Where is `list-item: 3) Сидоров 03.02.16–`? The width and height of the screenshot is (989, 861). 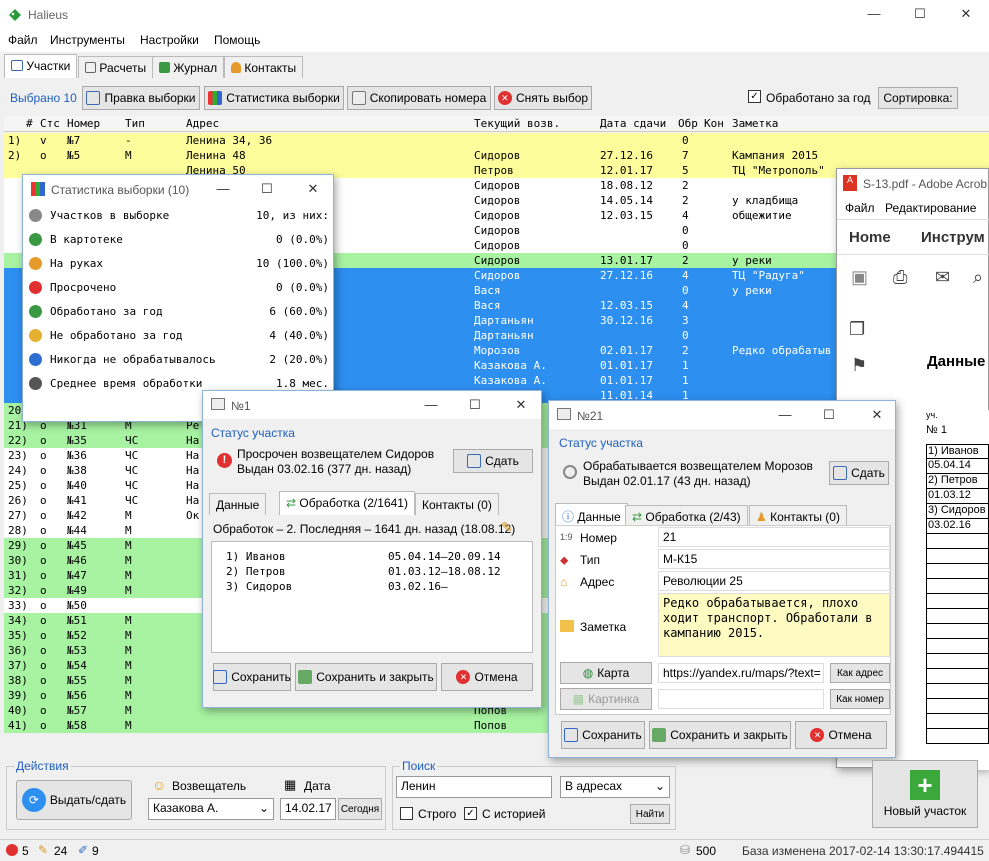
list-item: 3) Сидоров 03.02.16– is located at coordinates (371, 587).